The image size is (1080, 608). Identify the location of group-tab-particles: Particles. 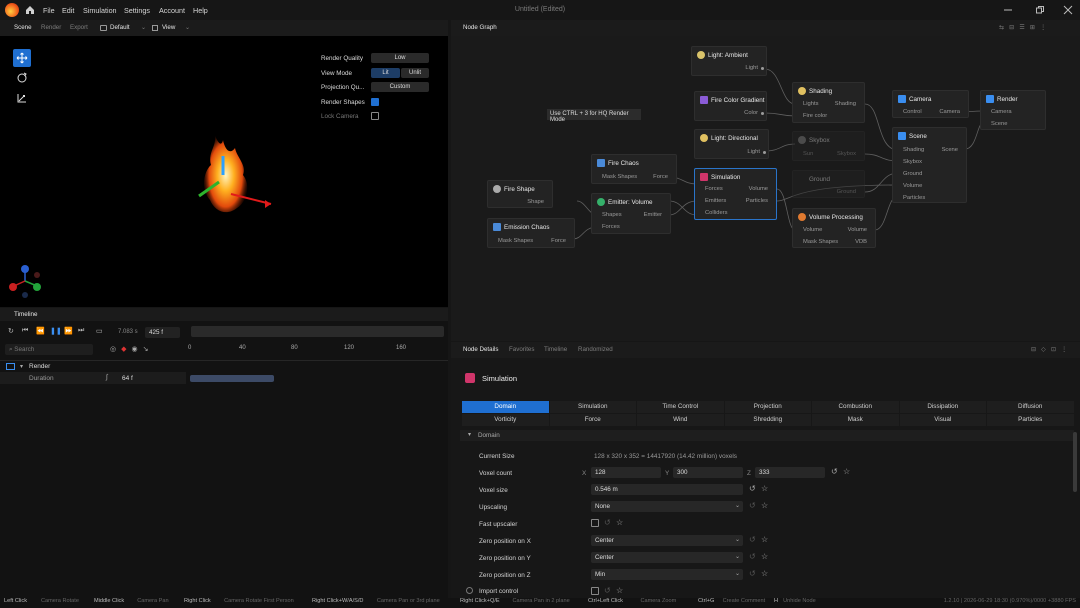
(1030, 420).